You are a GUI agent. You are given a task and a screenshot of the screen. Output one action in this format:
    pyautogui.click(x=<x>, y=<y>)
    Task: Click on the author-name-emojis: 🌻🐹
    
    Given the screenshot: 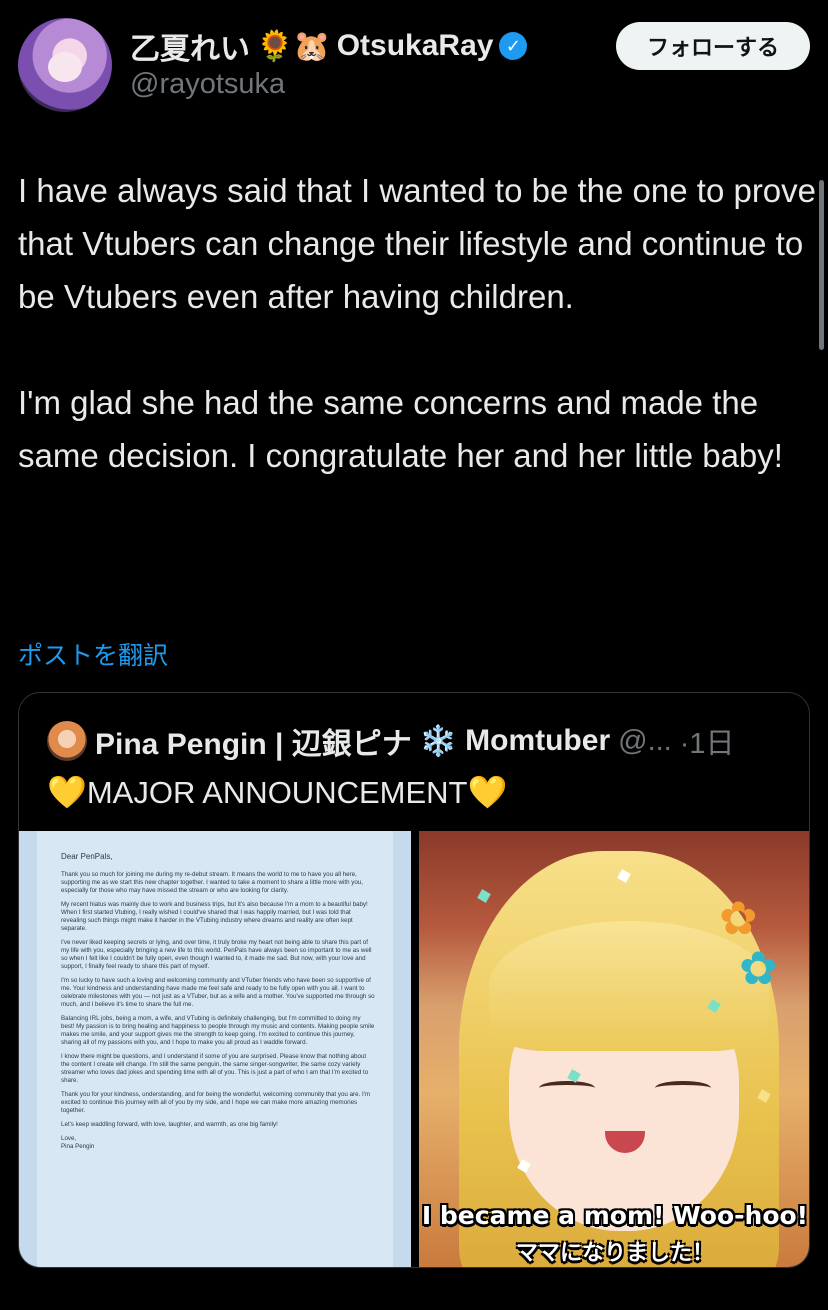 What is the action you would take?
    pyautogui.click(x=293, y=46)
    